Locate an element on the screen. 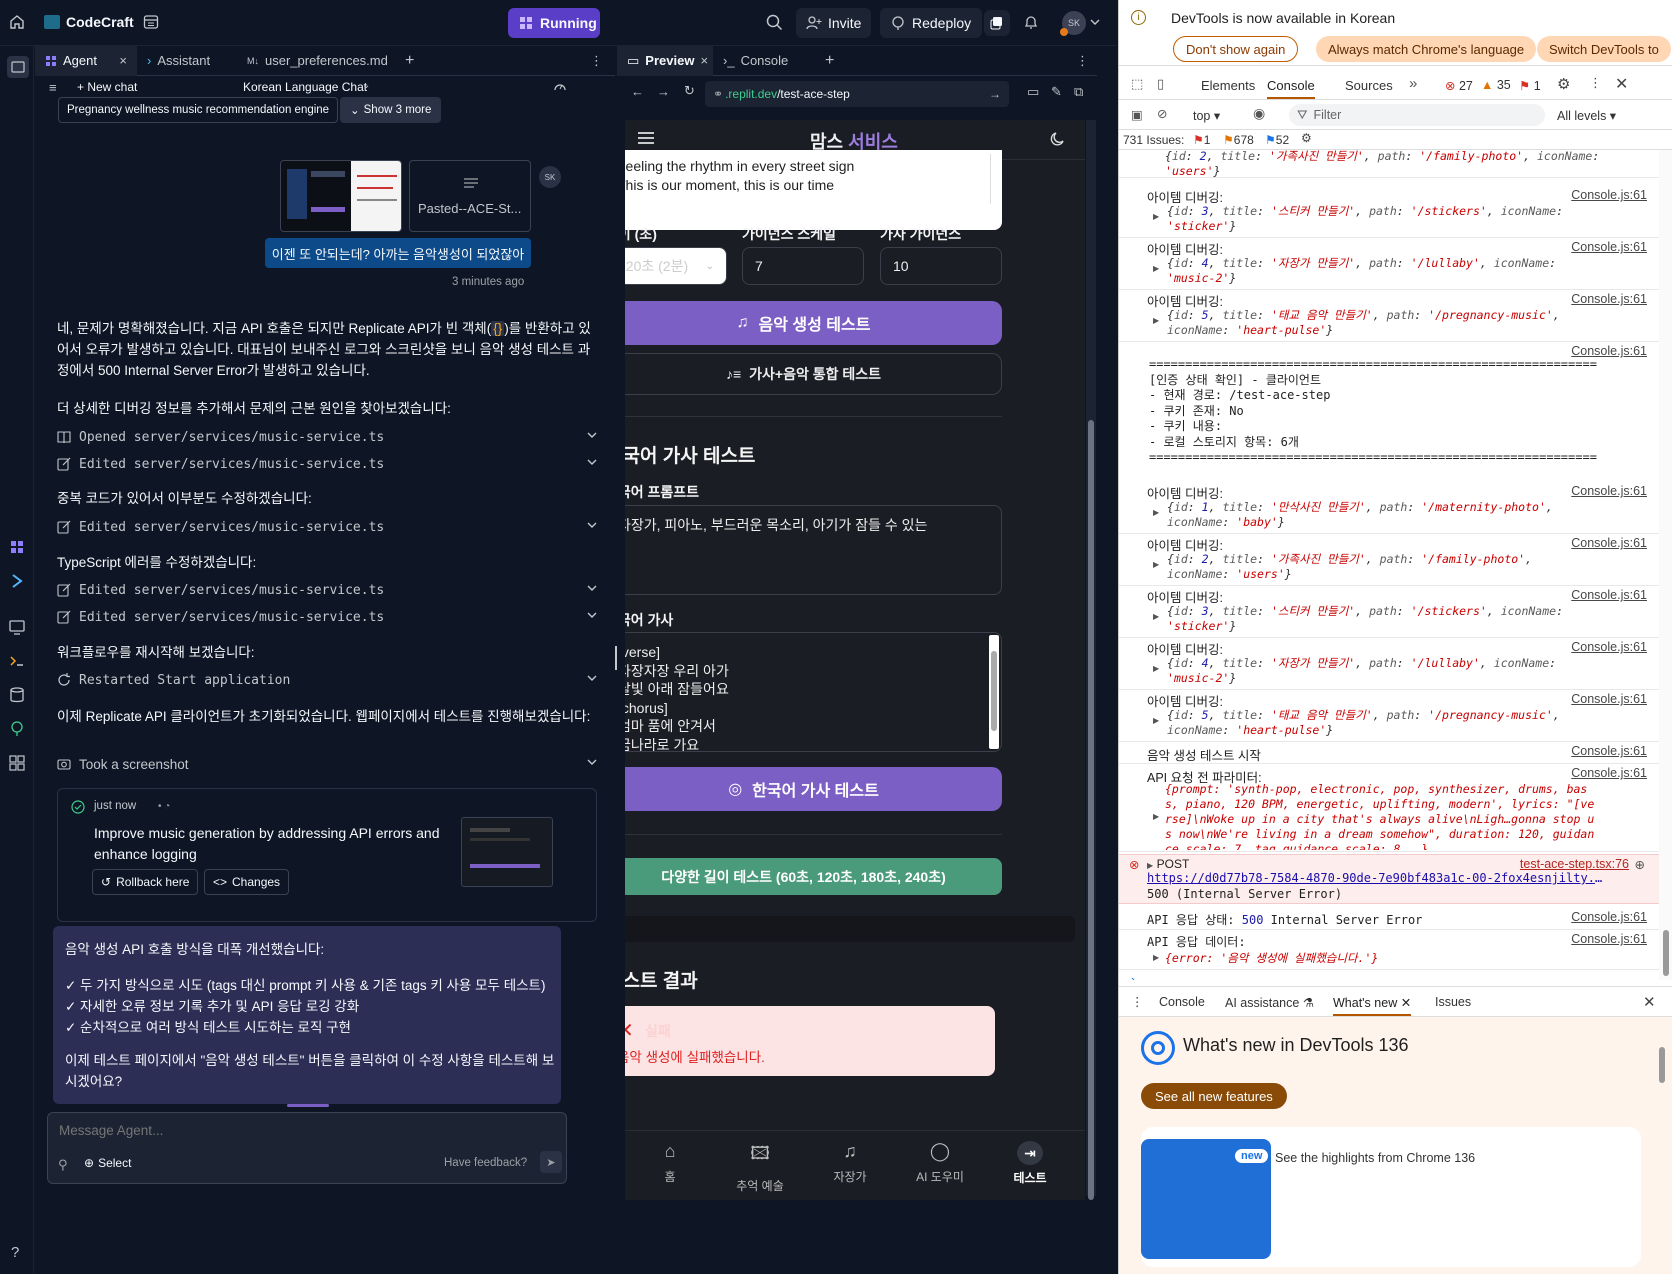 The image size is (1672, 1274). action-row: Took a screenshot is located at coordinates (327, 764).